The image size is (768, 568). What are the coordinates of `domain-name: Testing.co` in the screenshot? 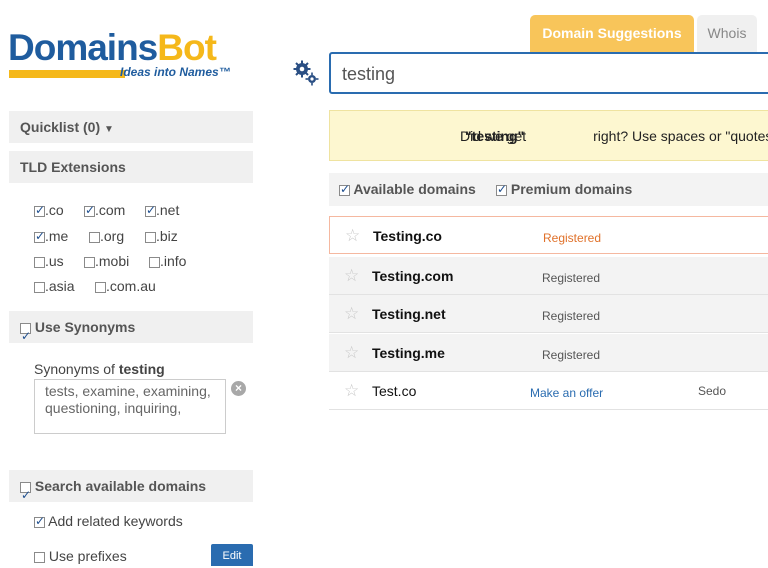 It's located at (407, 236).